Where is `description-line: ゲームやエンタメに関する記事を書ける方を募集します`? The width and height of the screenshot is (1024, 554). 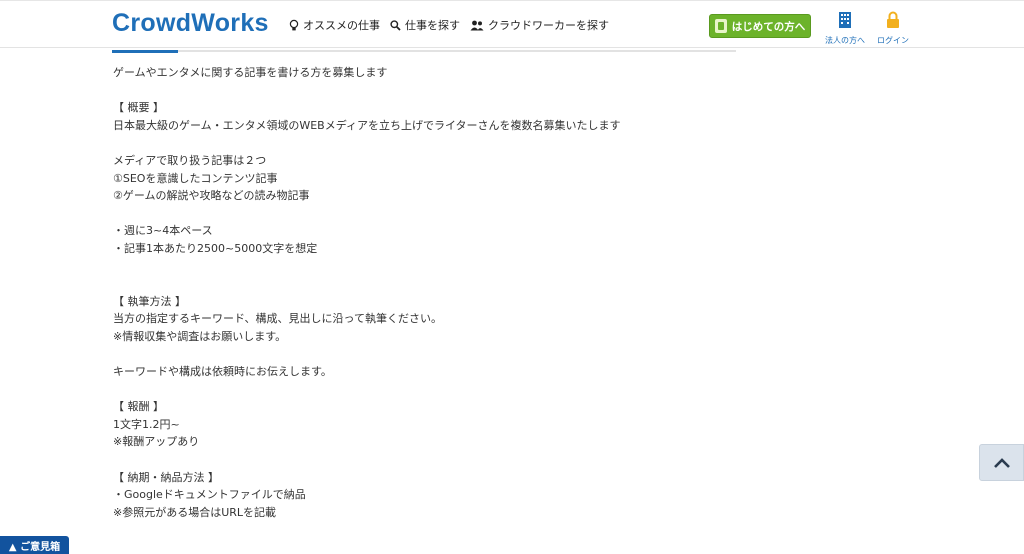
description-line: ゲームやエンタメに関する記事を書ける方を募集します is located at coordinates (250, 72).